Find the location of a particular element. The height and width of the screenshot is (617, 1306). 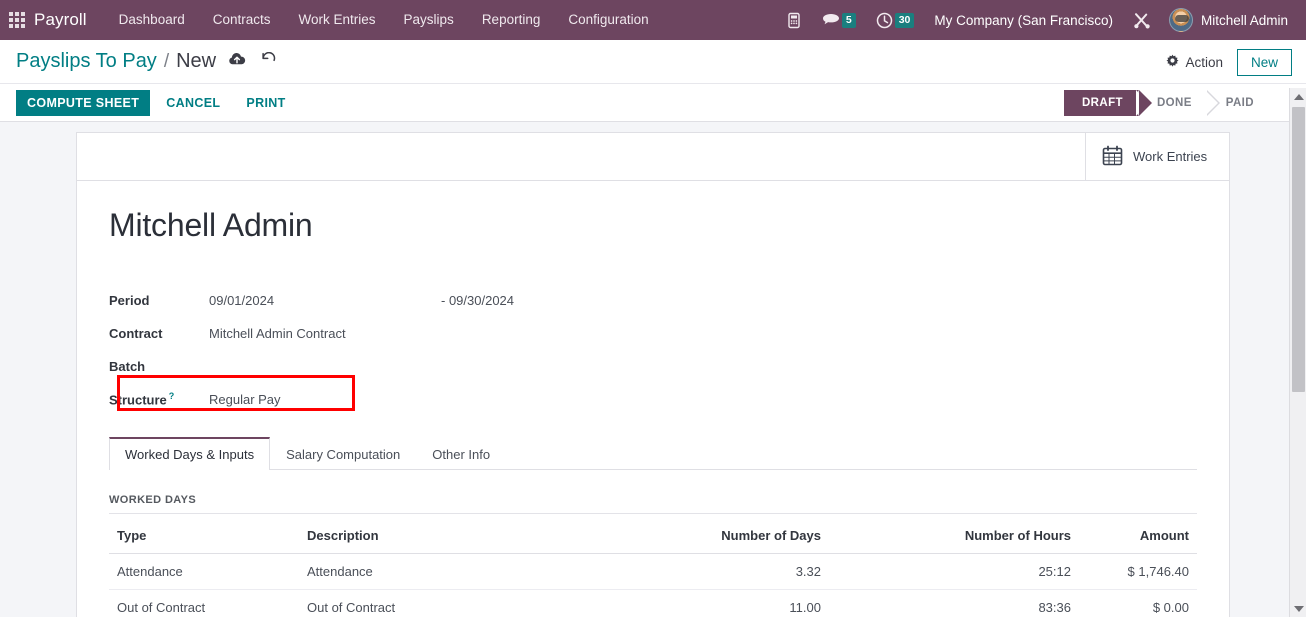

calendar-icon is located at coordinates (1112, 157).